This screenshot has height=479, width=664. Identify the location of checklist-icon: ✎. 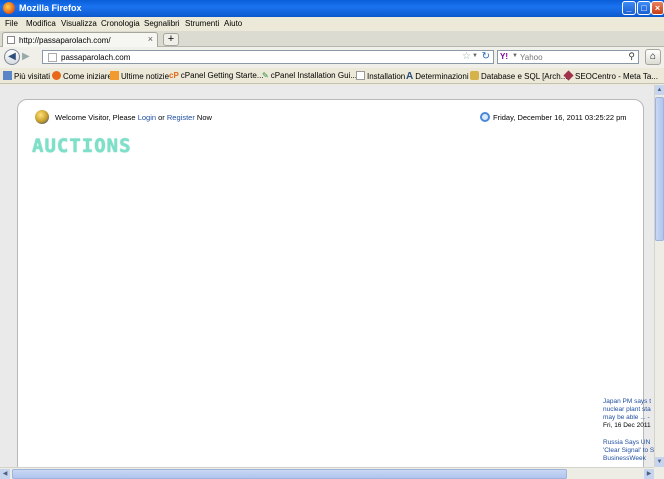
(265, 75).